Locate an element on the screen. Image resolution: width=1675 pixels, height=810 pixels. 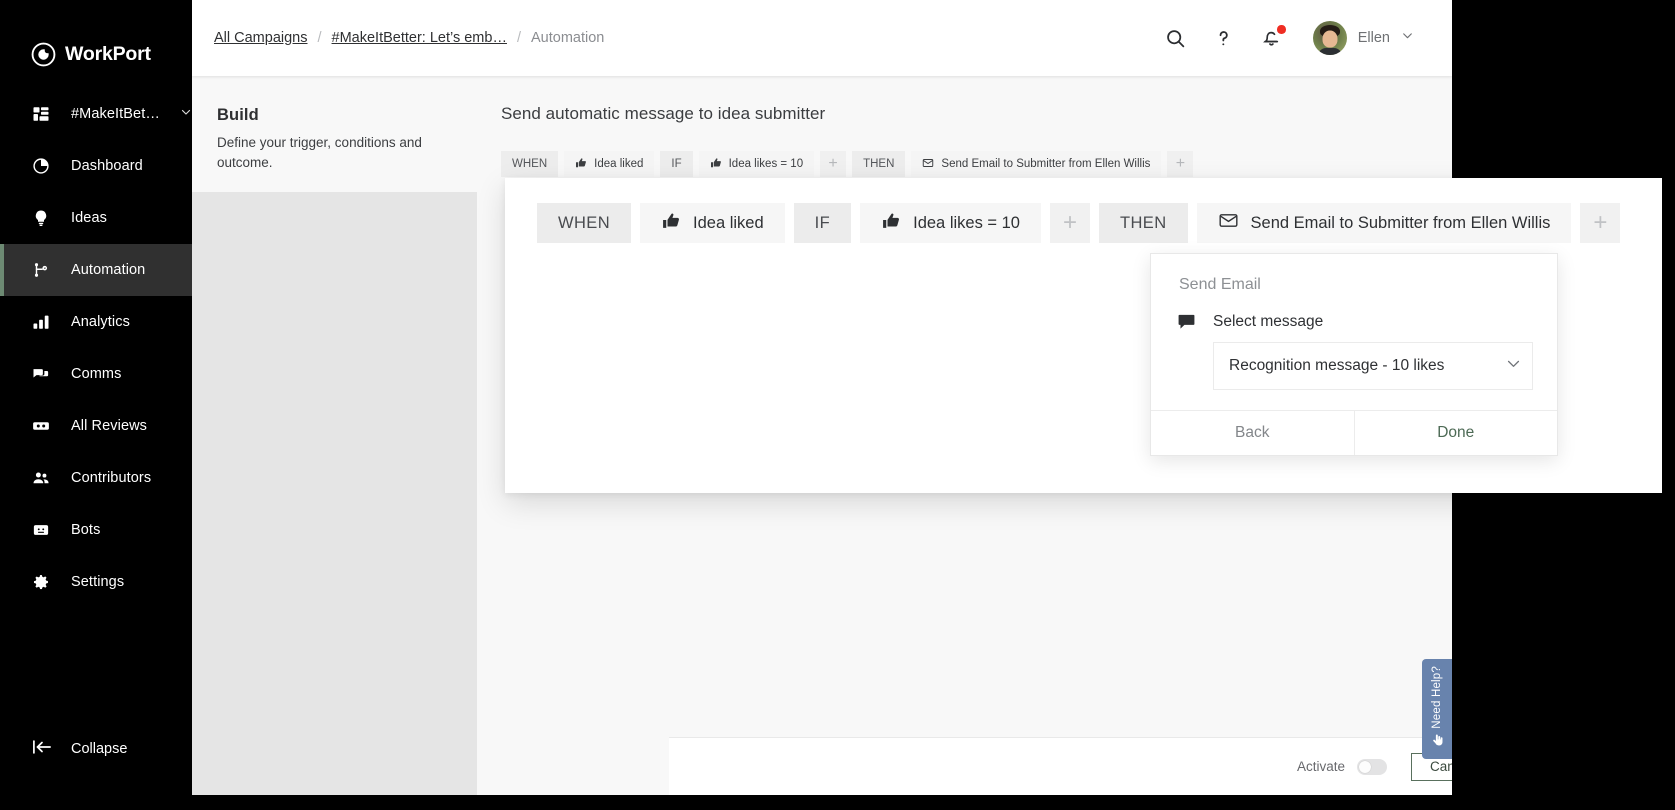
modal-chip-then: THEN is located at coordinates (1143, 223).